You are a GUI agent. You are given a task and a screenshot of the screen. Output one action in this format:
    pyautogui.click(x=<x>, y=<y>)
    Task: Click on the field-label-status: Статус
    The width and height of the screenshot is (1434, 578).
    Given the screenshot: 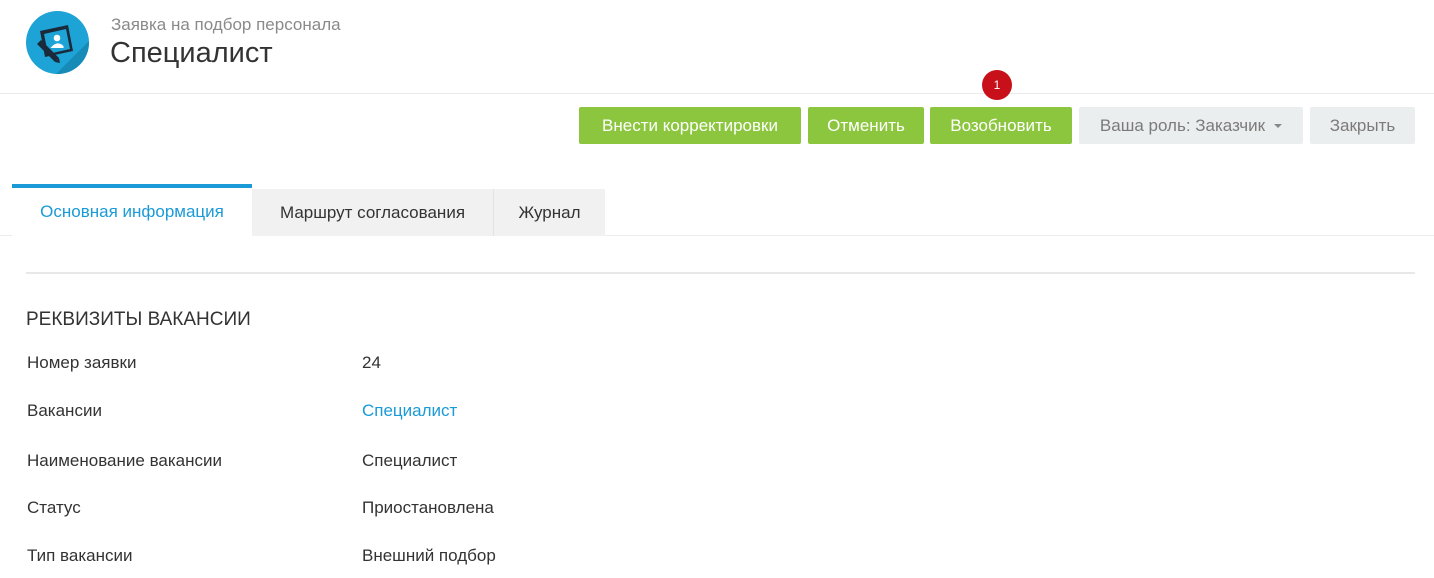 What is the action you would take?
    pyautogui.click(x=54, y=507)
    